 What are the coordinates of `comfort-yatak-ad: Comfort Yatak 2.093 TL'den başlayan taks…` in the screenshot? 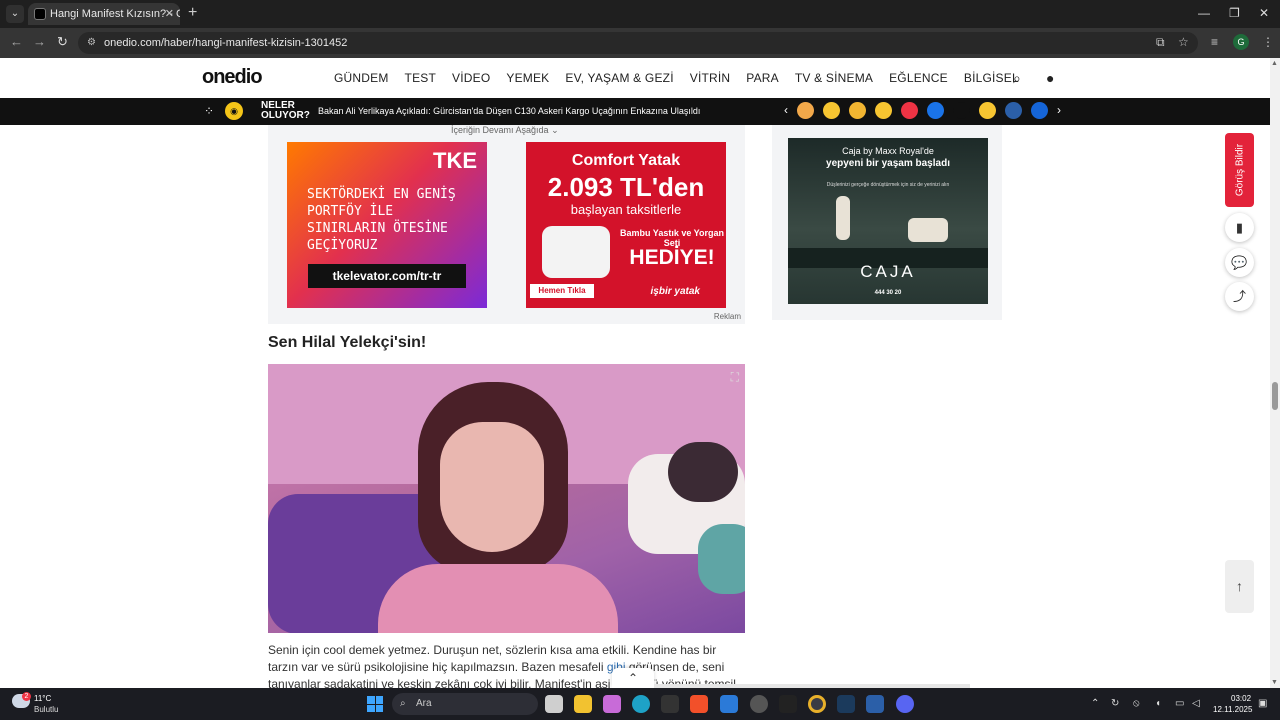 It's located at (626, 225).